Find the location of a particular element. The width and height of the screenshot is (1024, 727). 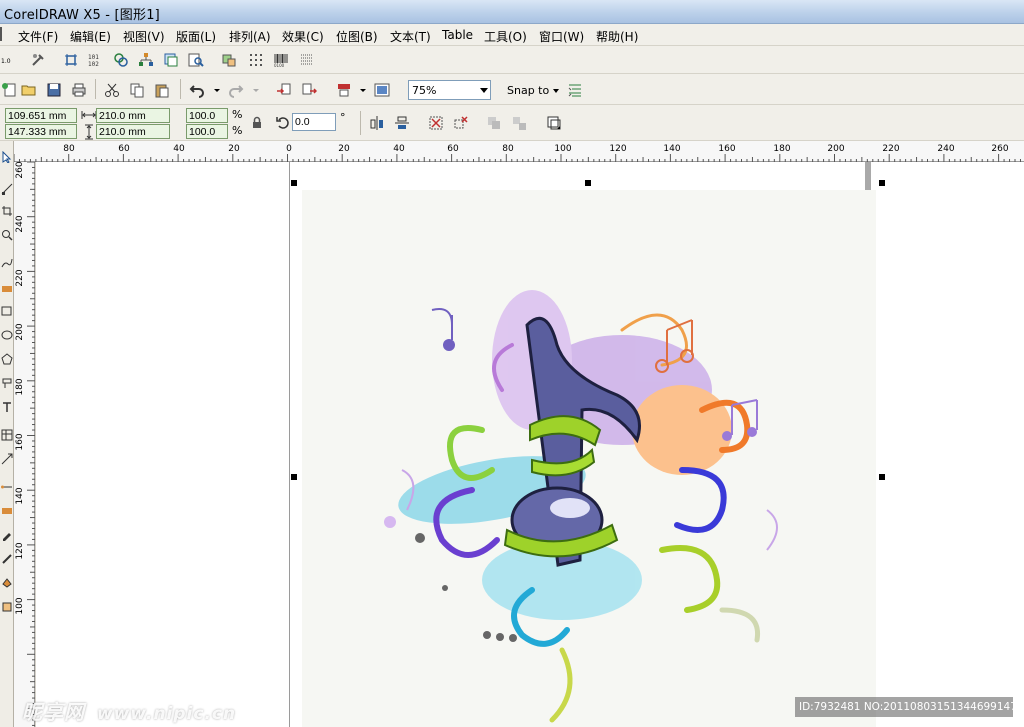

interactive-fill-tool-icon is located at coordinates (7, 607).